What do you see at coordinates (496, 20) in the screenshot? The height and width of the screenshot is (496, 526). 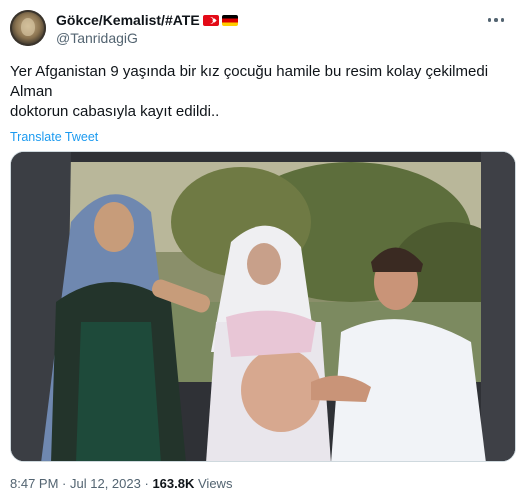 I see `more-options-icon` at bounding box center [496, 20].